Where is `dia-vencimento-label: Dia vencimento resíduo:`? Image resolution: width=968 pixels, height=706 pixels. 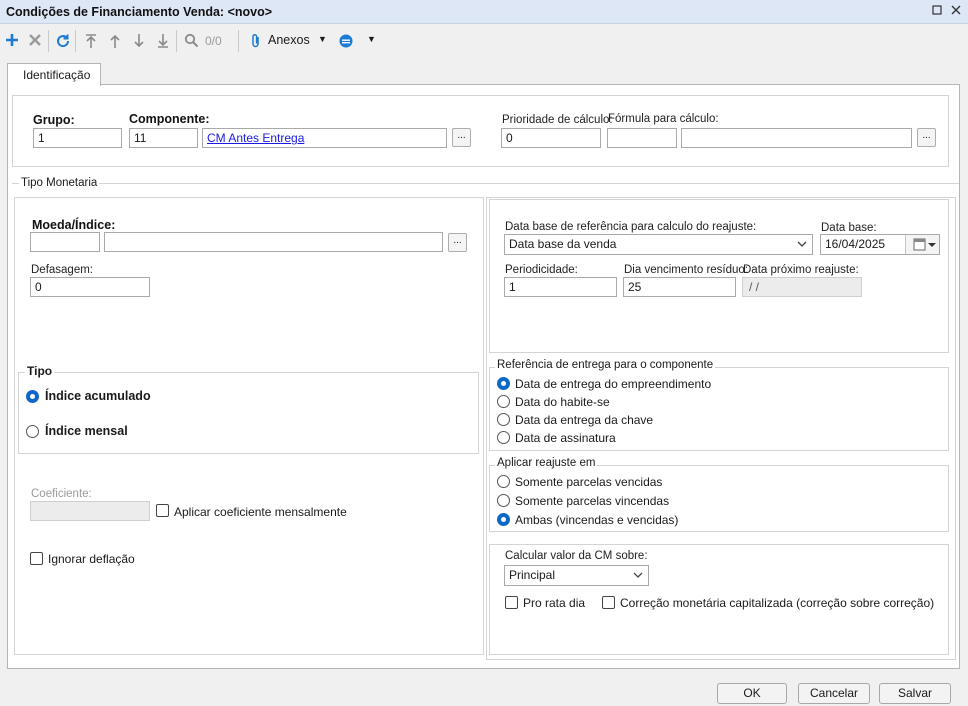
dia-vencimento-label: Dia vencimento resíduo: is located at coordinates (686, 270).